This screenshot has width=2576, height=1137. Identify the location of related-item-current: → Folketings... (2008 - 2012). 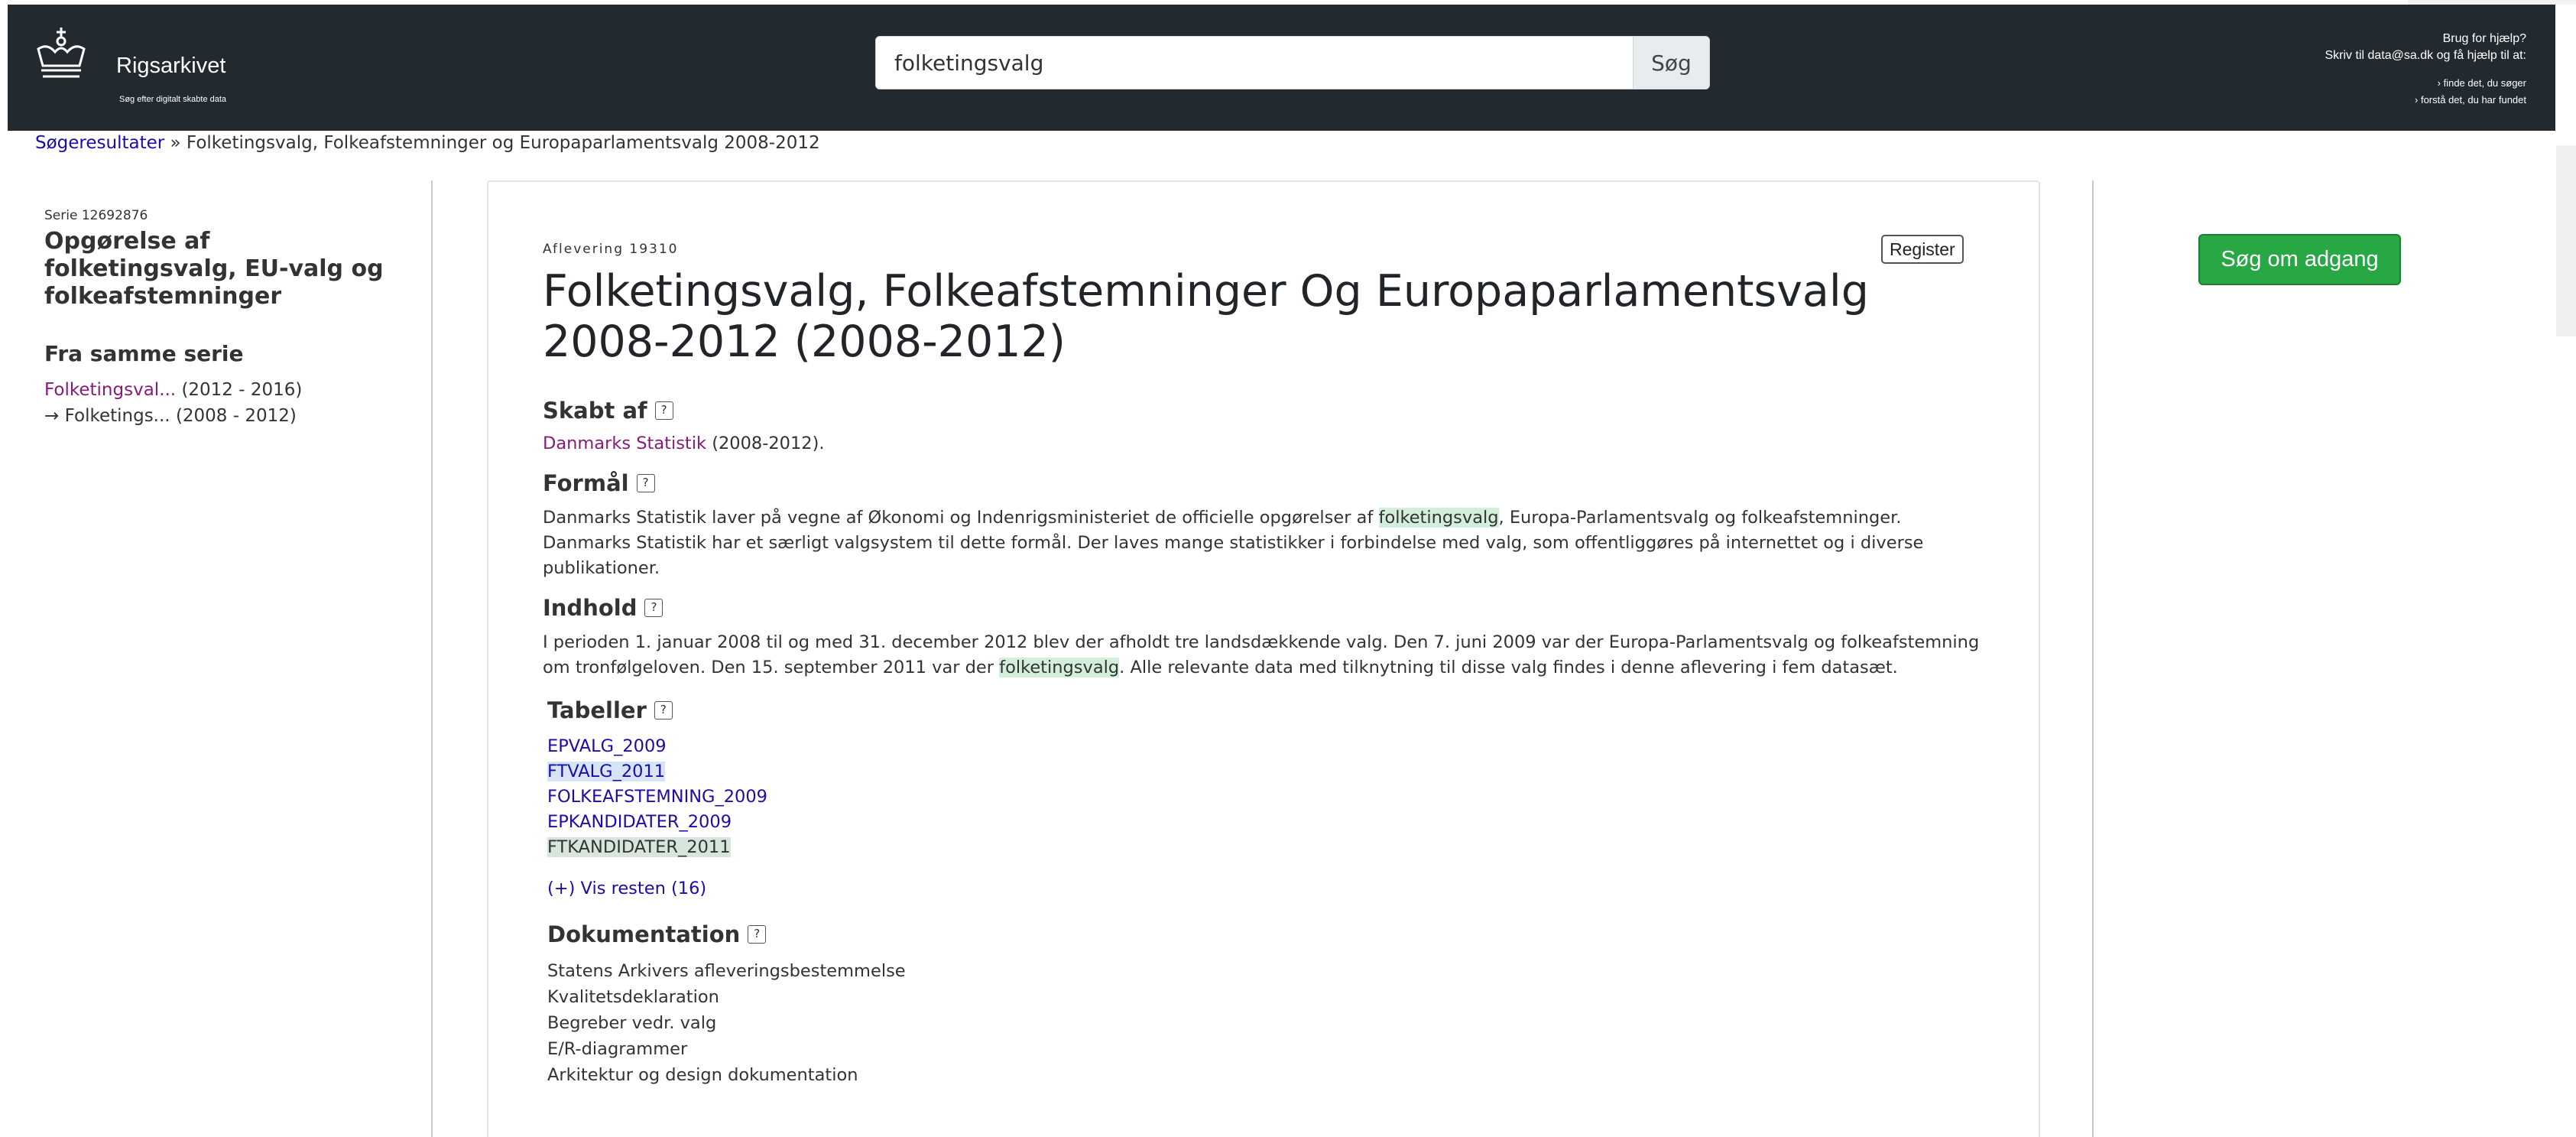
(224, 416).